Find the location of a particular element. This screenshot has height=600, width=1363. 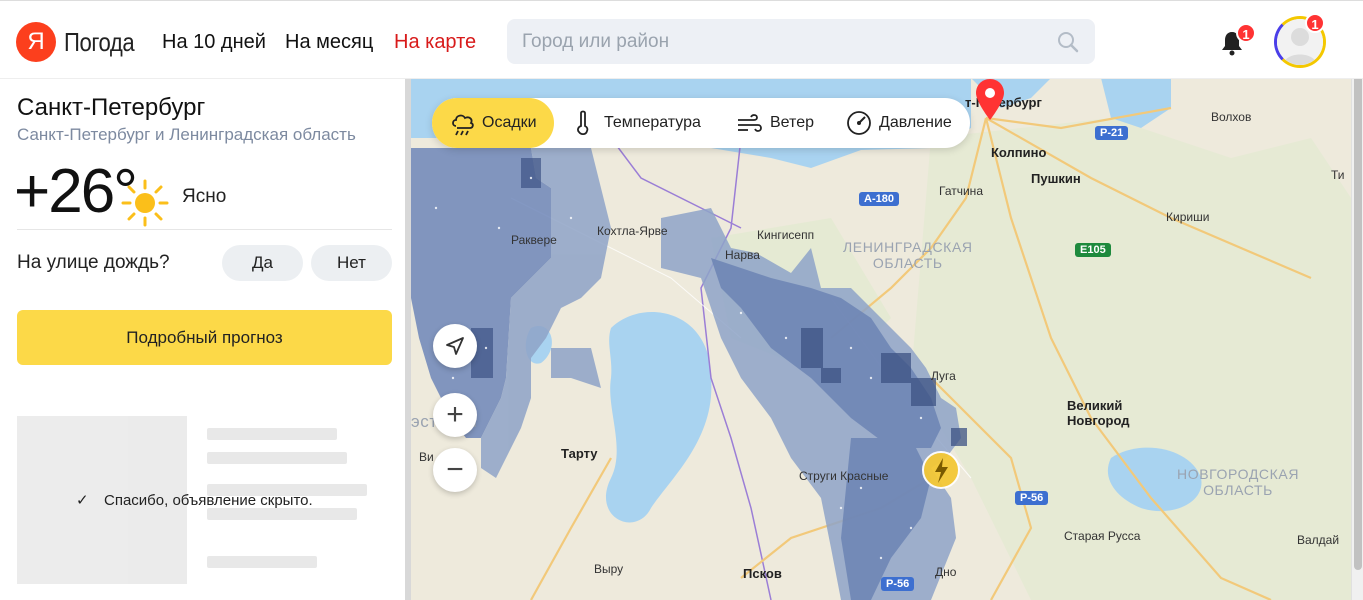

divider is located at coordinates (204, 229).